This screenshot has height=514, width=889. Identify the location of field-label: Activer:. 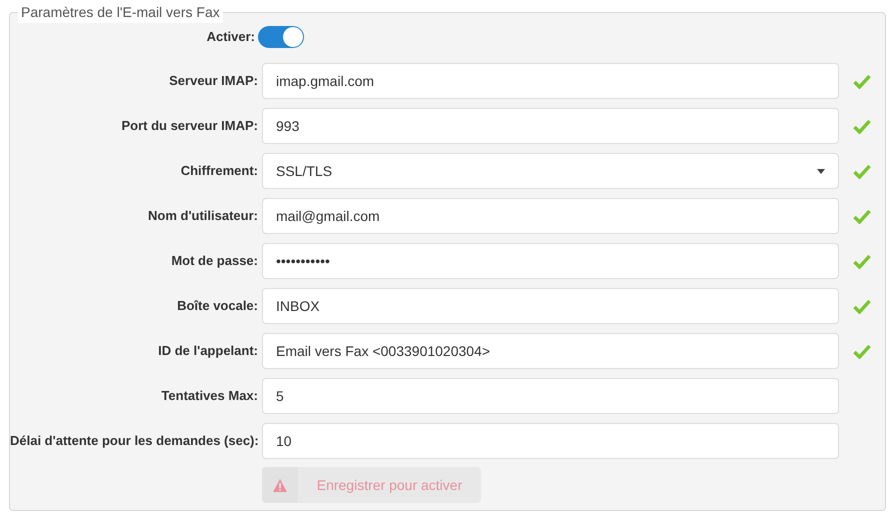
(231, 37).